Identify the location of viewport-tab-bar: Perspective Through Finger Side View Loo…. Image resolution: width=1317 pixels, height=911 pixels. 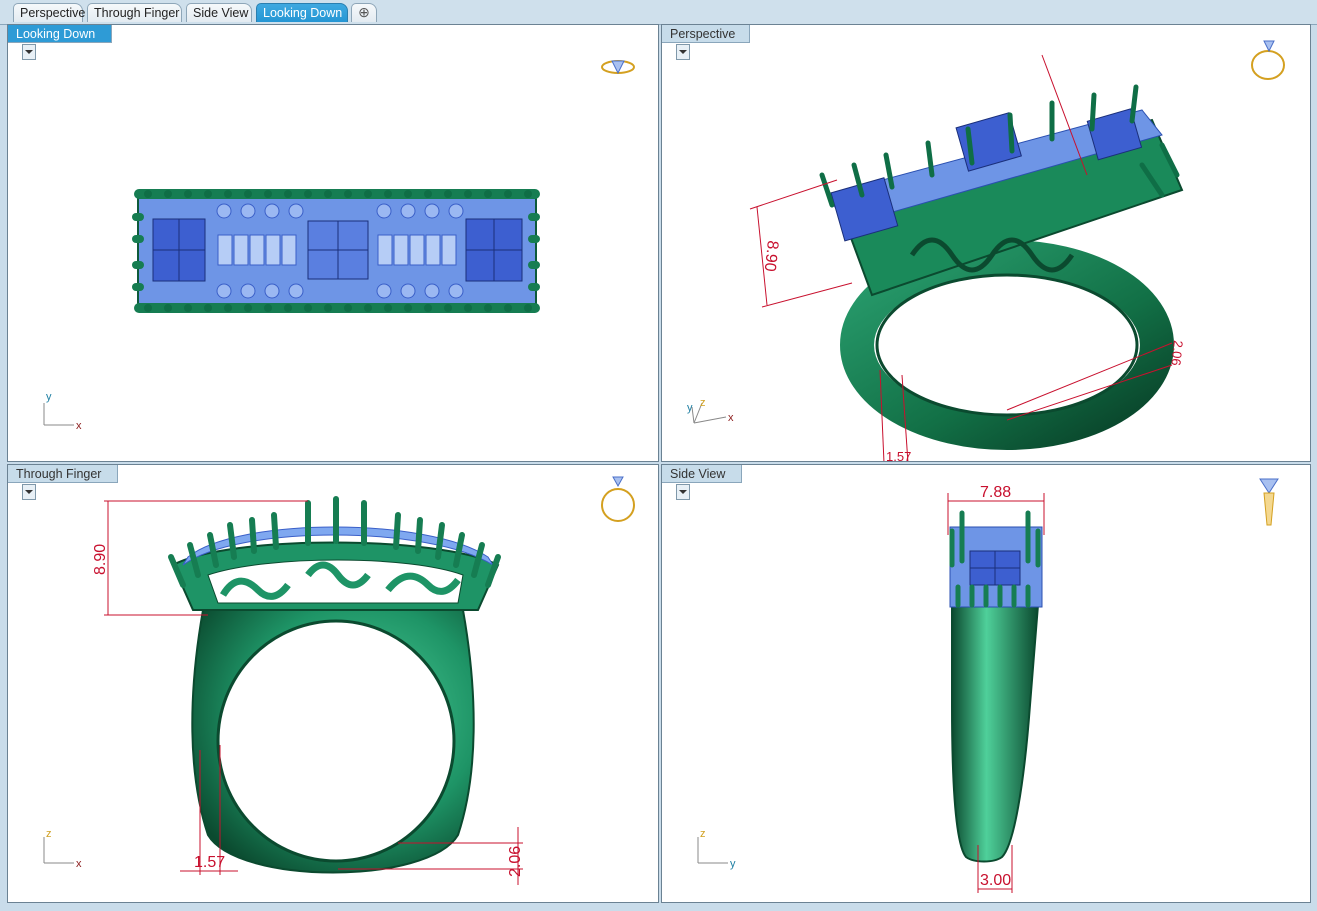
(658, 12).